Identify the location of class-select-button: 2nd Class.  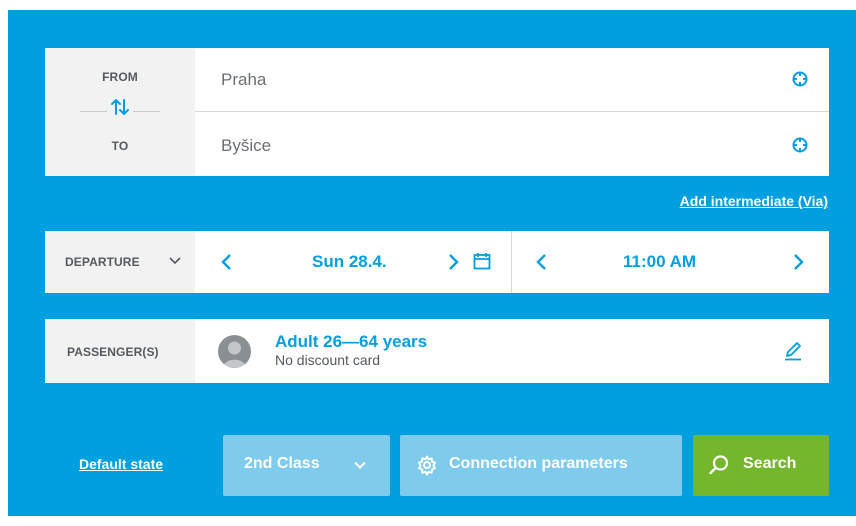
(306, 465).